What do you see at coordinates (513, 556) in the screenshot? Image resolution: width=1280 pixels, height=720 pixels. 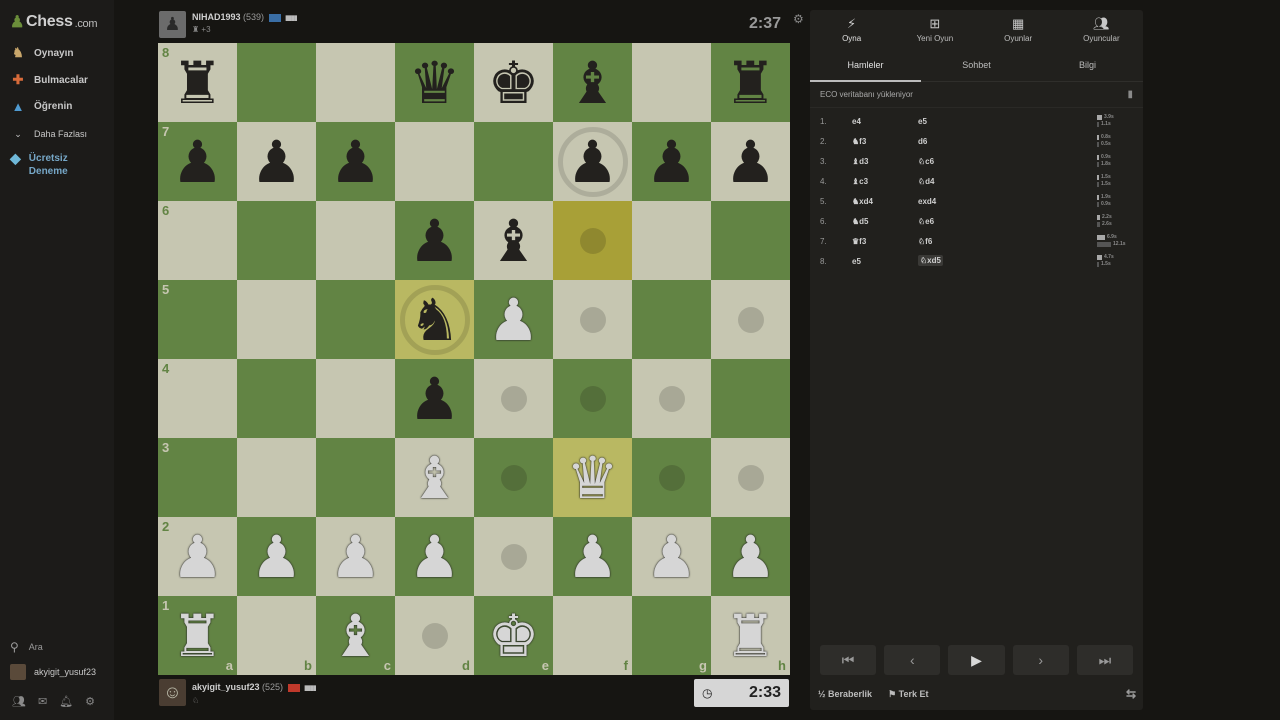 I see `square-e2` at bounding box center [513, 556].